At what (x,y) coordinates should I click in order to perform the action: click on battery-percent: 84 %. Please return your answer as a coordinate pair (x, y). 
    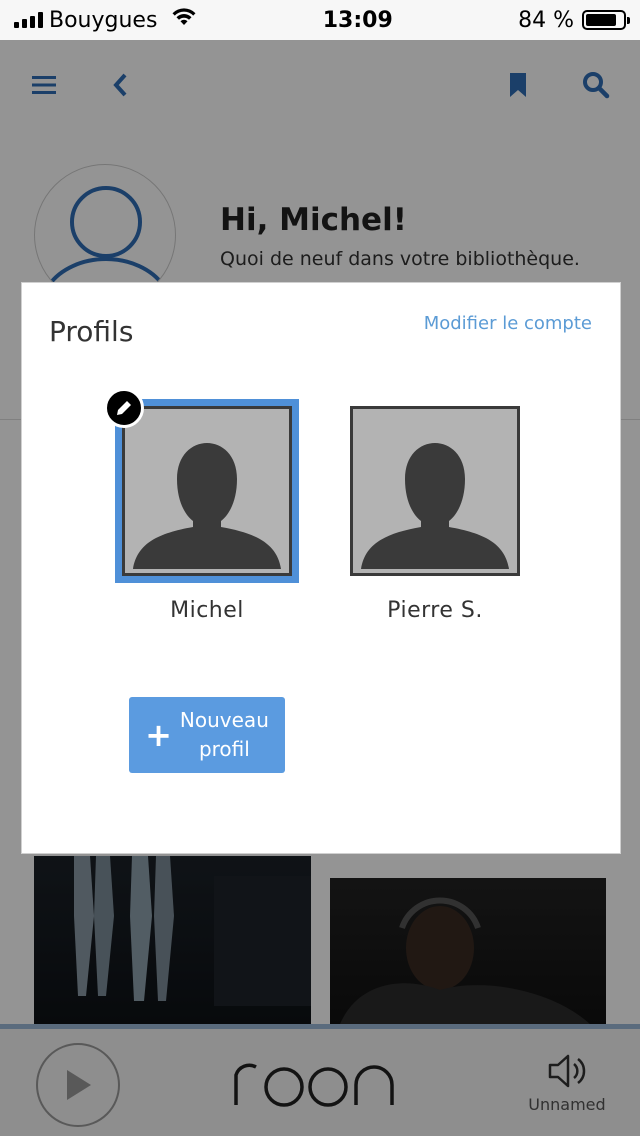
    Looking at the image, I should click on (546, 20).